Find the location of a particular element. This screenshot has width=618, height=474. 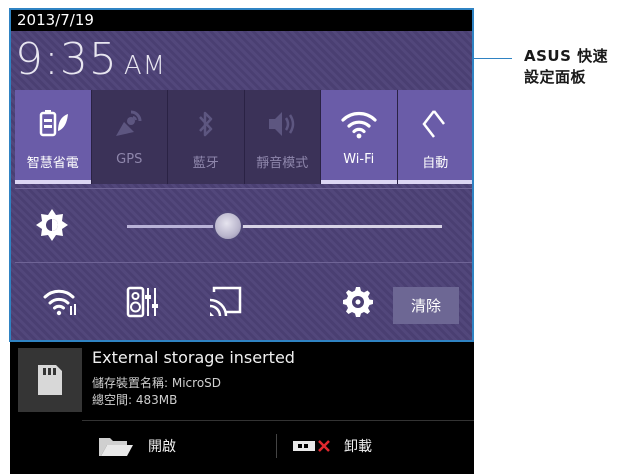

notification-title: External storage inserted is located at coordinates (193, 357).